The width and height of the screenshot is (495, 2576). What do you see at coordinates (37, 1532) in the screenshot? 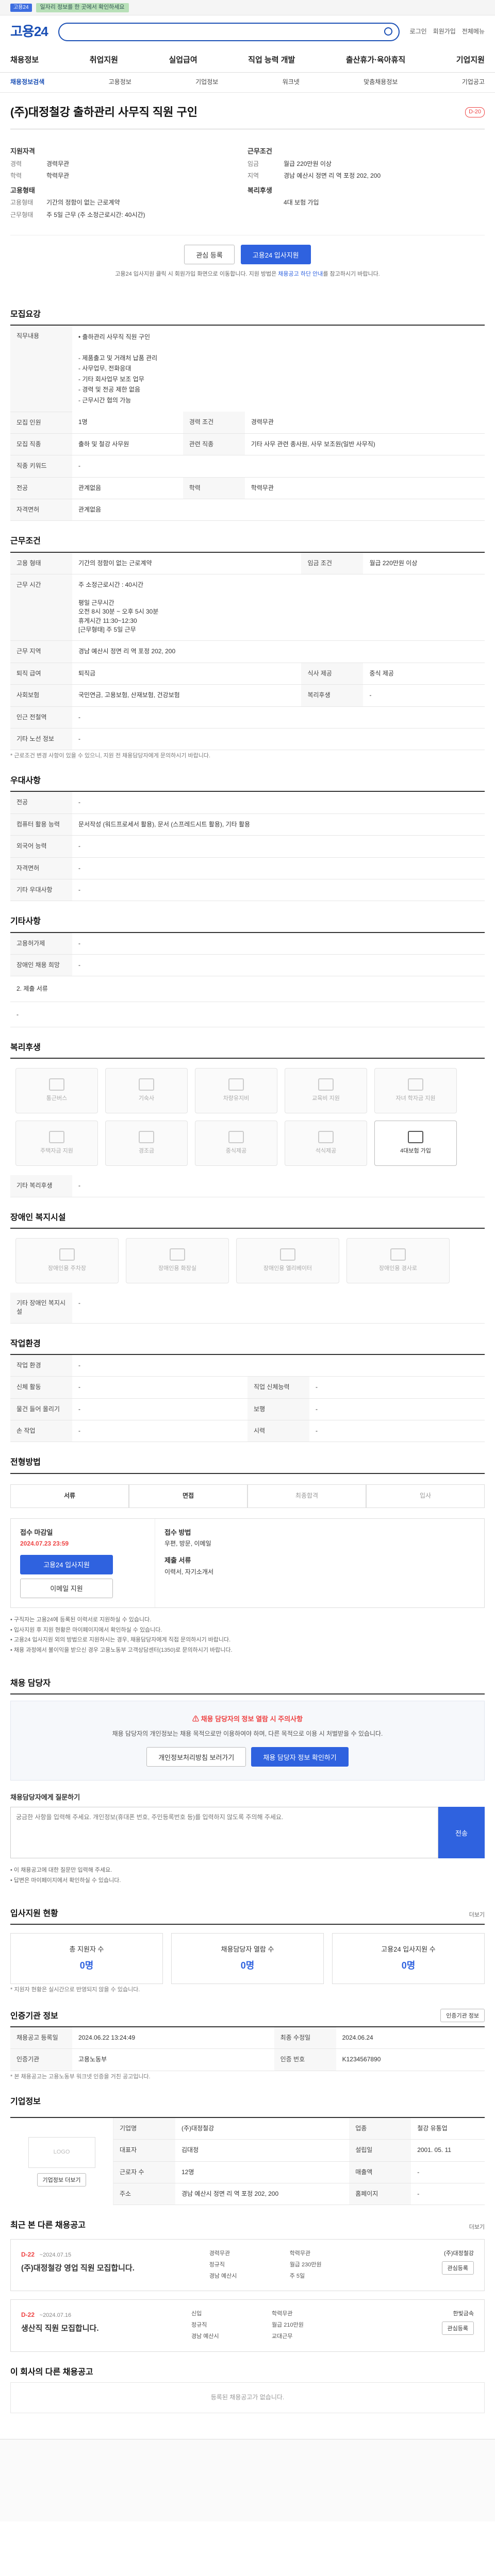
I see `deadline-label: 접수 마감일` at bounding box center [37, 1532].